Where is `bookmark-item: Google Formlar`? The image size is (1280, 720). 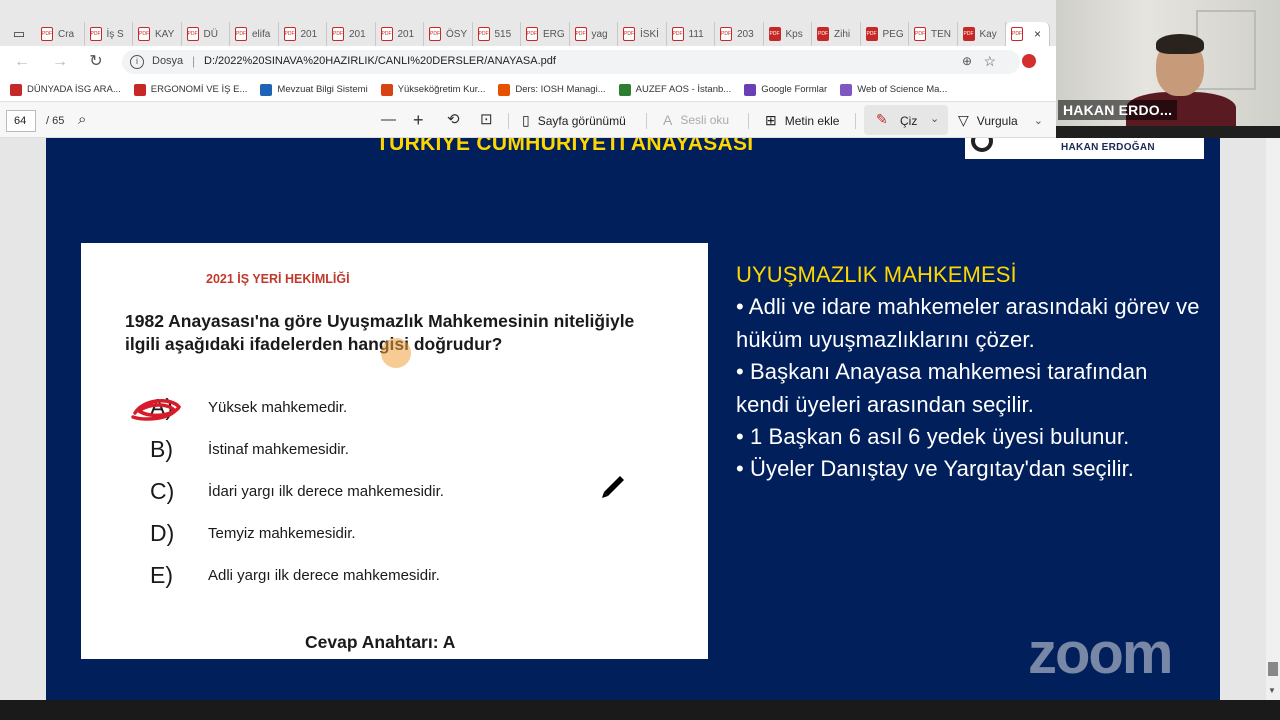
bookmark-item: Google Formlar is located at coordinates (786, 89).